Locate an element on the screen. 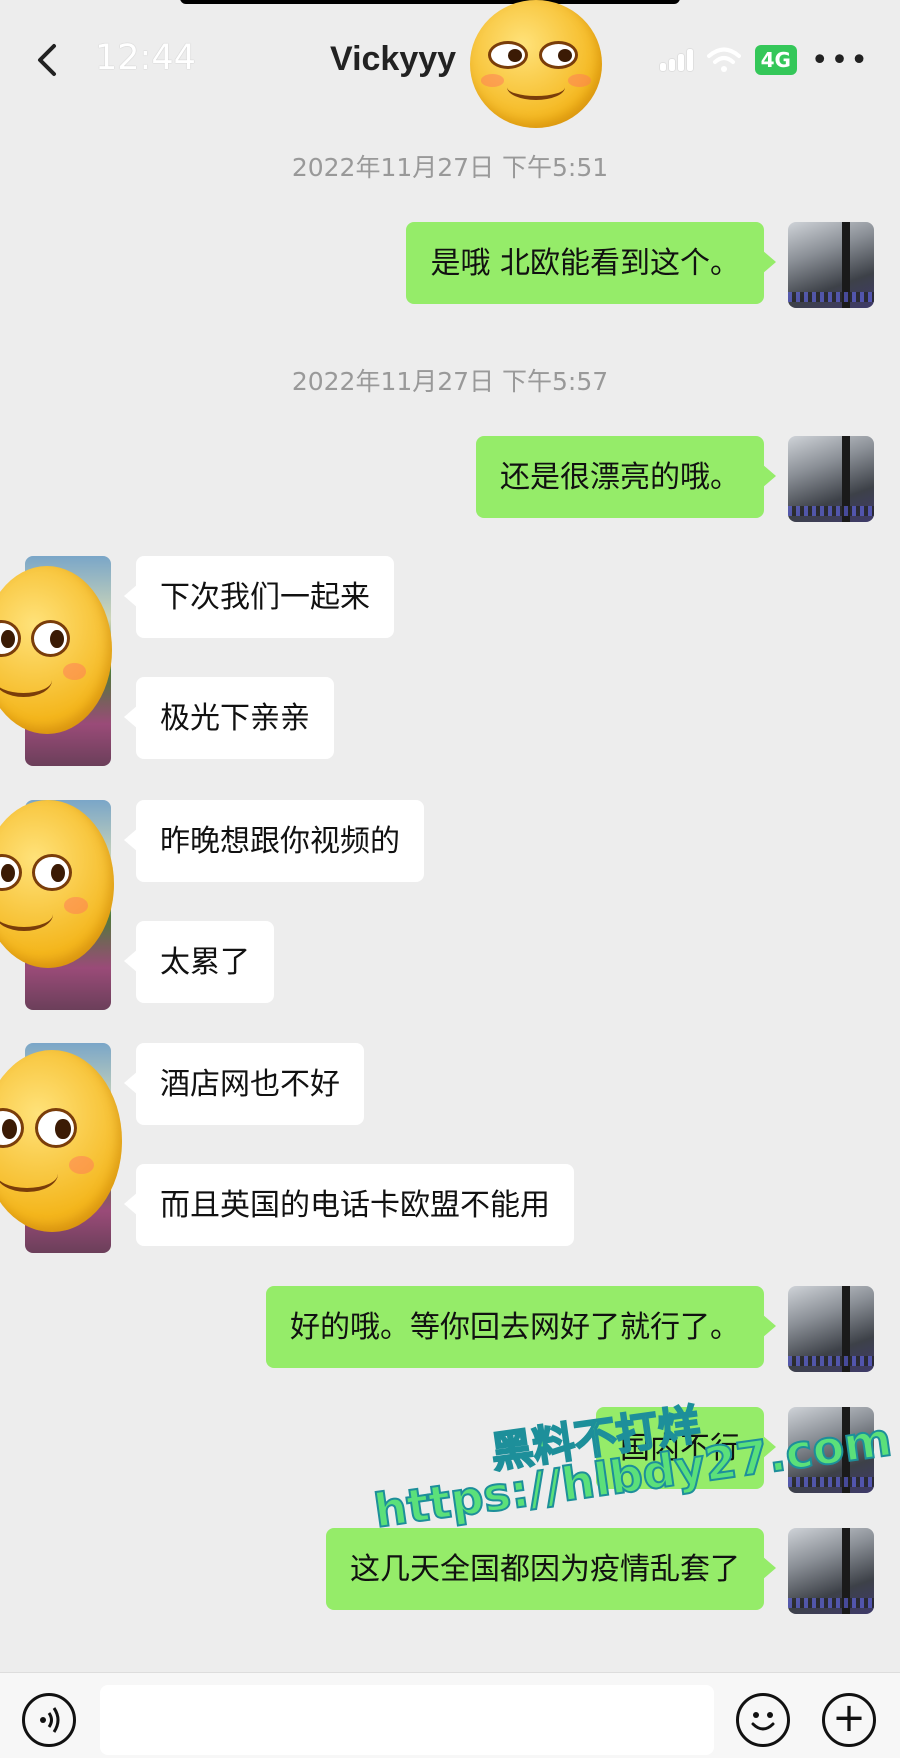  signal-icon is located at coordinates (676, 60).